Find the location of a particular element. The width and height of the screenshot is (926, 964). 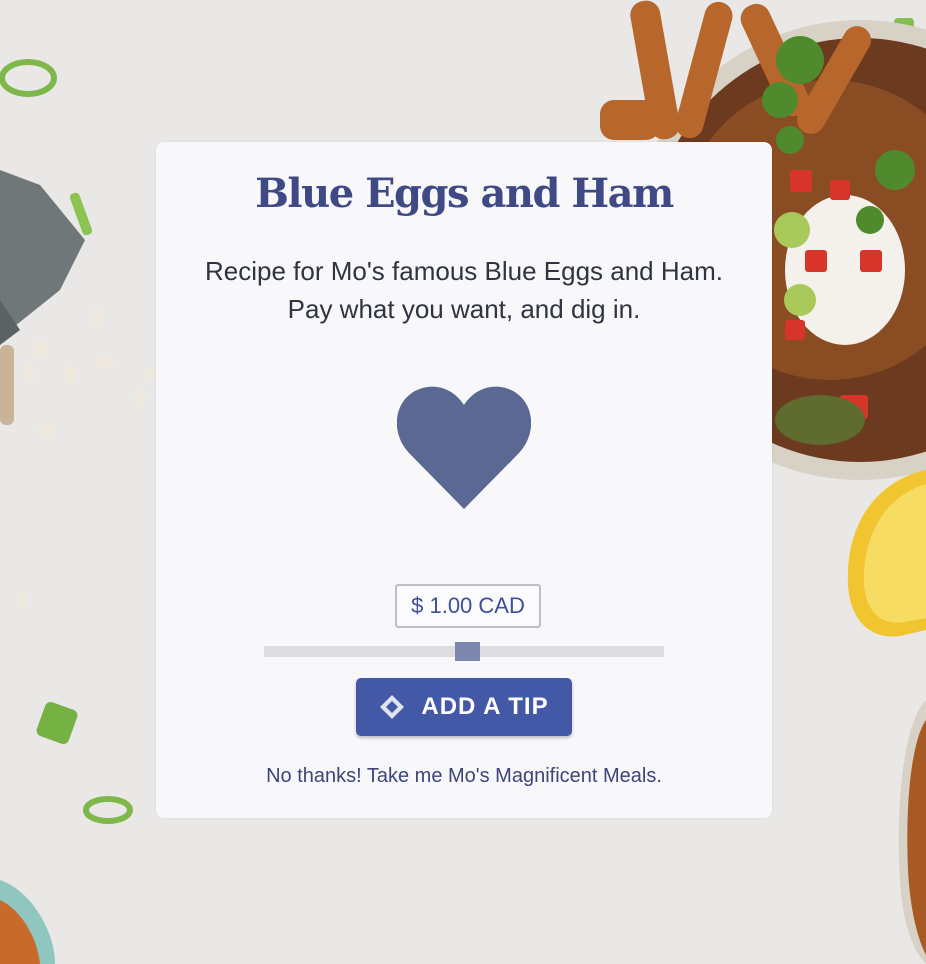

add-tip-button-label: ADD A TIP is located at coordinates (485, 706).